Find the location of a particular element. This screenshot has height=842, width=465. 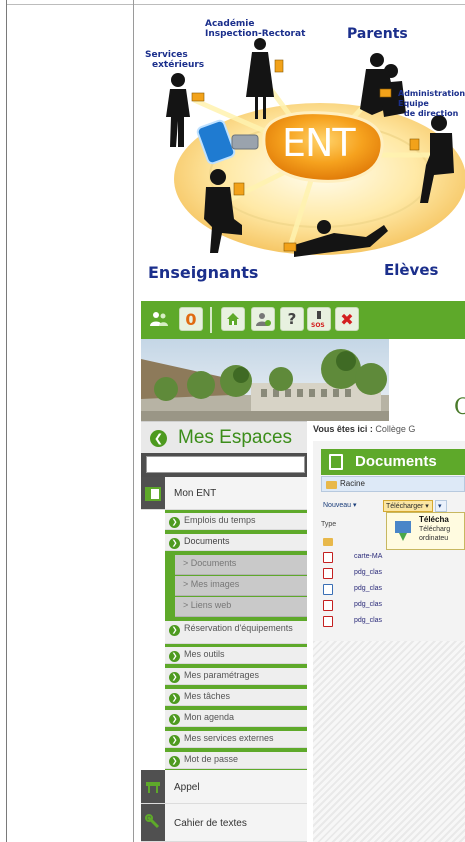

sidebar-item-appel: Appel is located at coordinates (224, 787).